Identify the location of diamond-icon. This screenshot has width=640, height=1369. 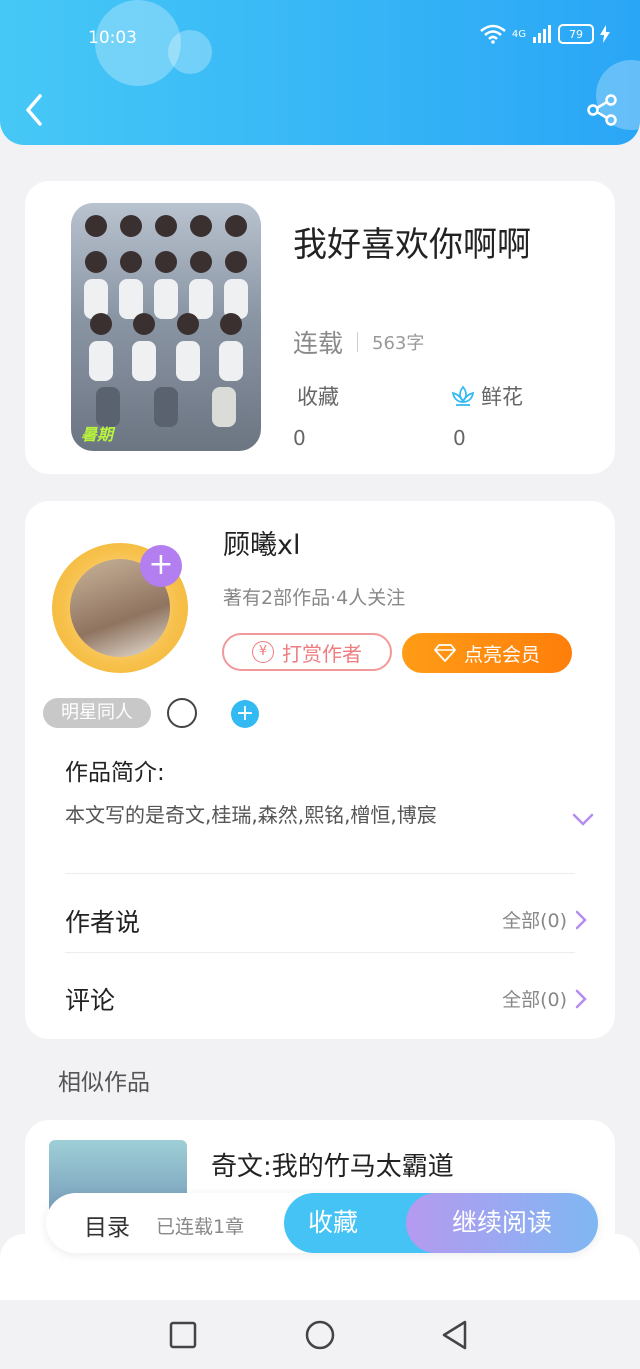
(445, 653).